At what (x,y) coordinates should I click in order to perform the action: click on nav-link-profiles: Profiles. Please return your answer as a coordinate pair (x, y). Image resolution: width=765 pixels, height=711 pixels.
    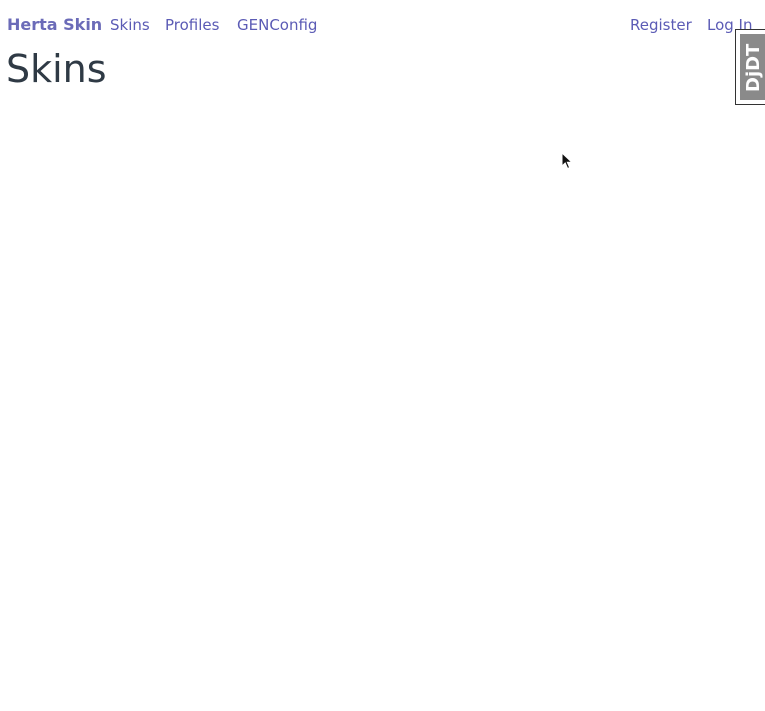
    Looking at the image, I should click on (192, 25).